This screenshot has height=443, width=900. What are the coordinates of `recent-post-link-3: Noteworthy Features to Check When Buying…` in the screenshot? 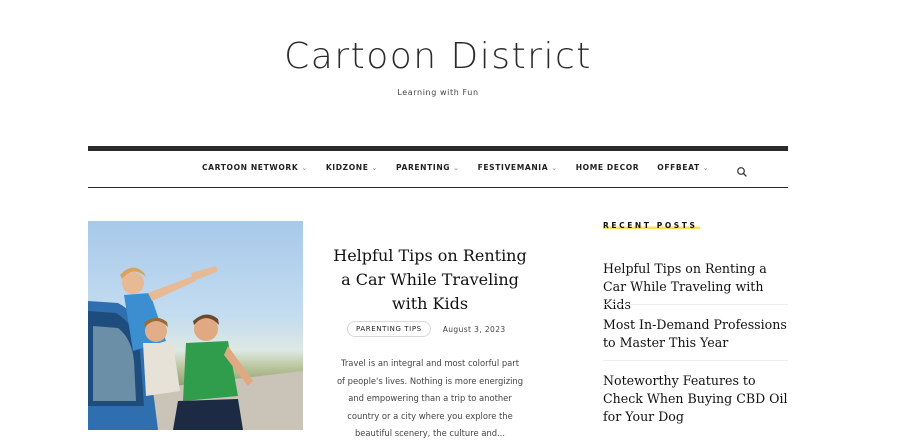 It's located at (698, 399).